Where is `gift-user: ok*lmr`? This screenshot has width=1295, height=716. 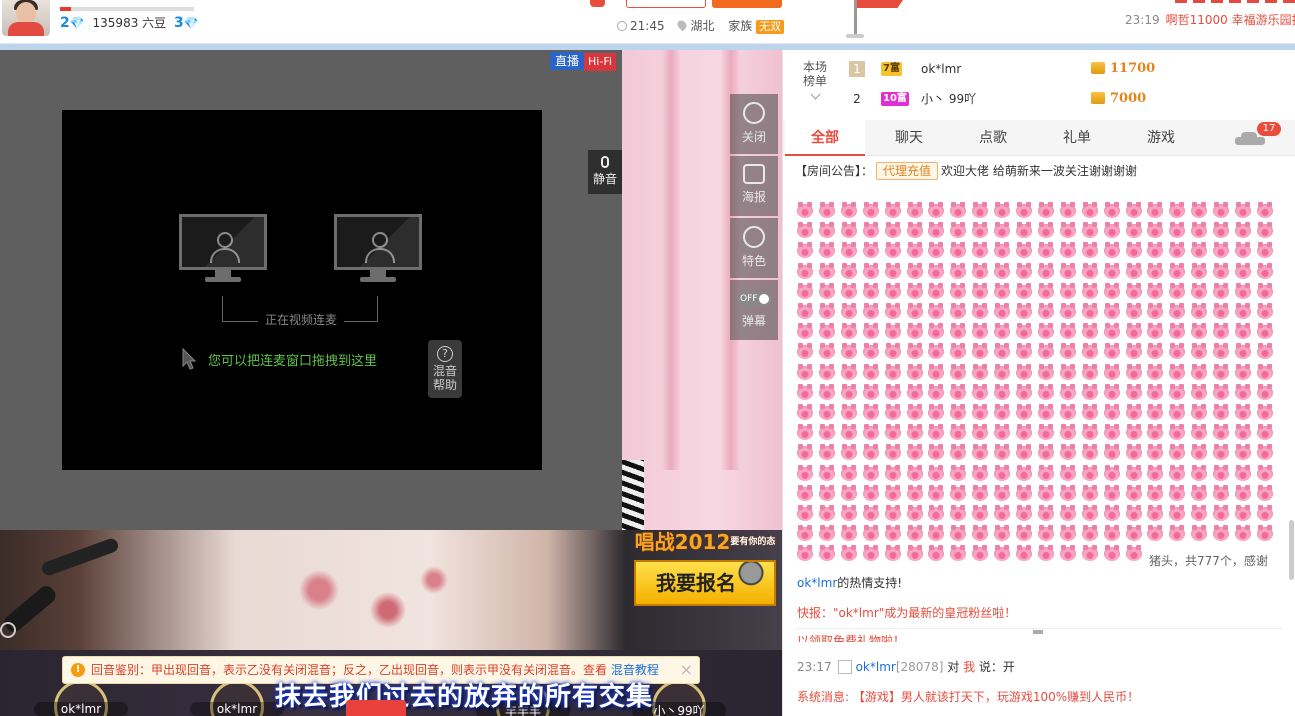
gift-user: ok*lmr is located at coordinates (817, 583).